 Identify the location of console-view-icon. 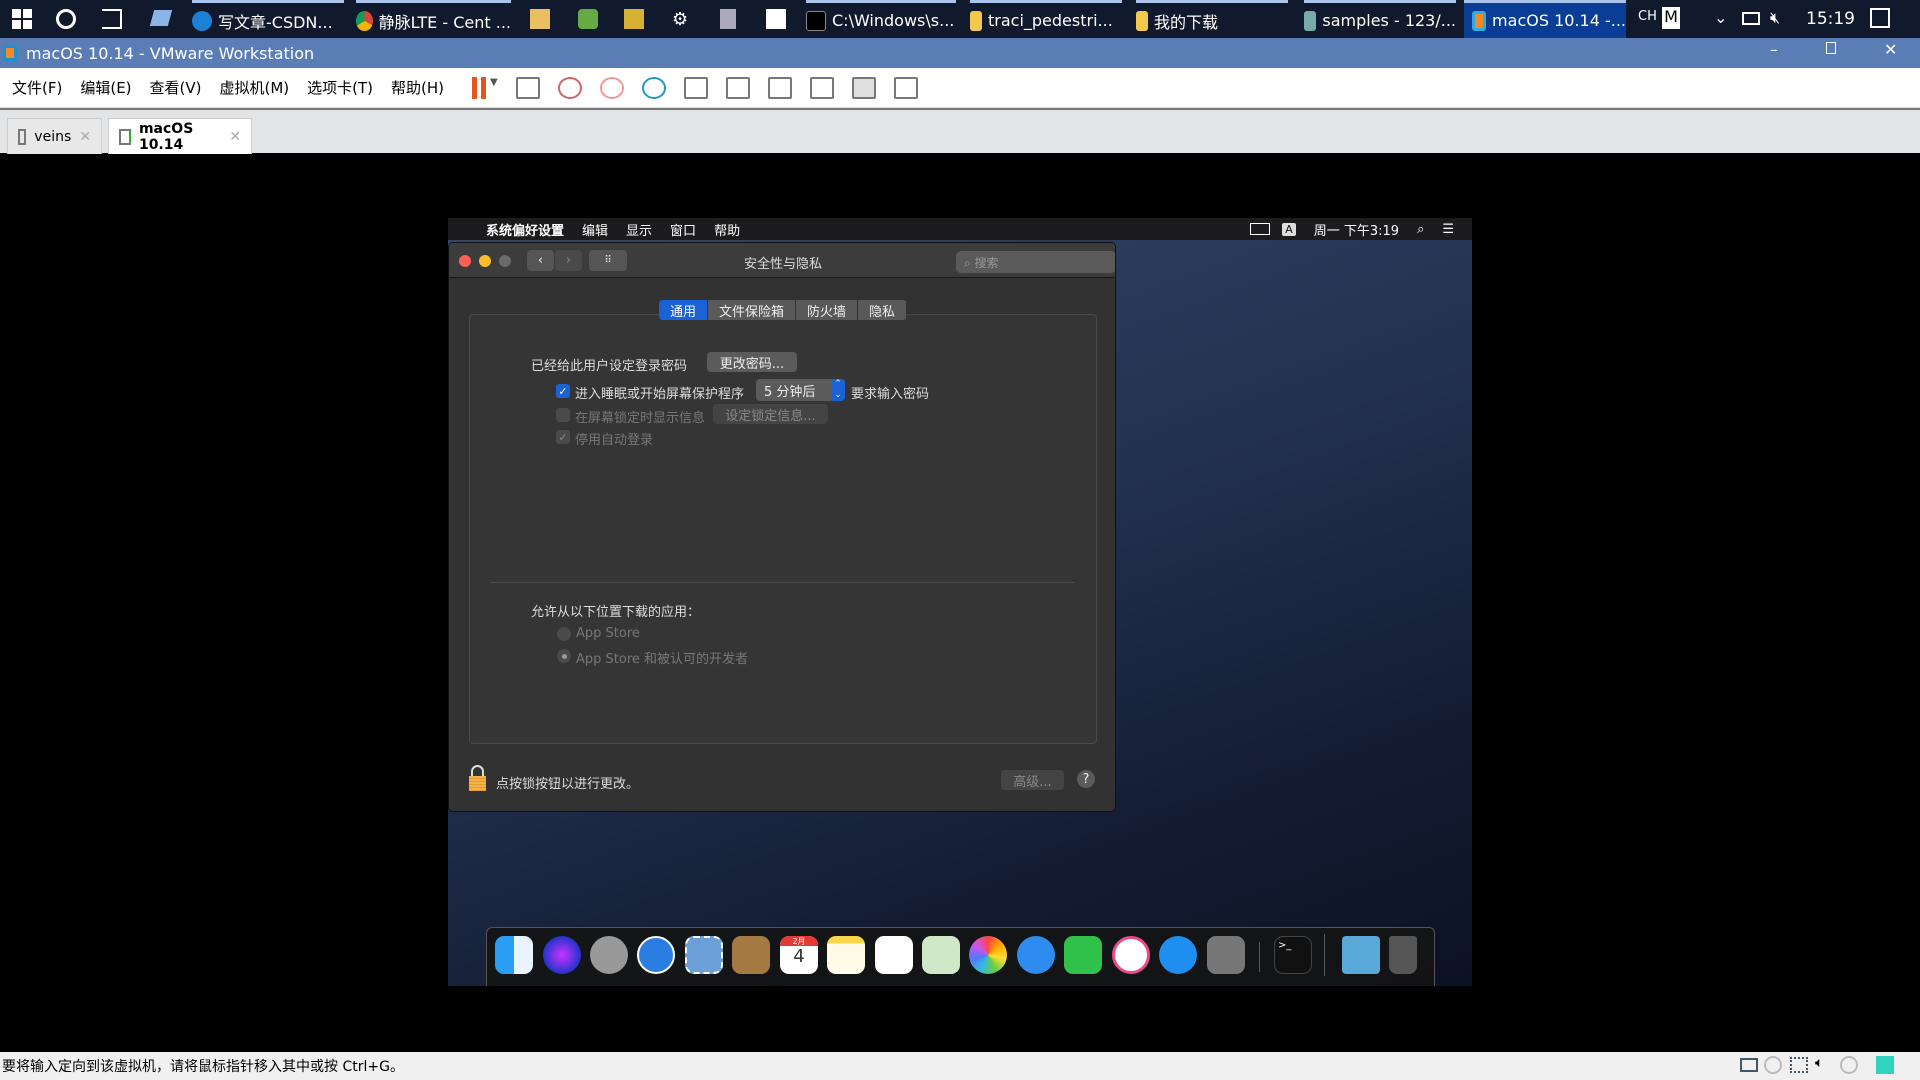
(863, 87).